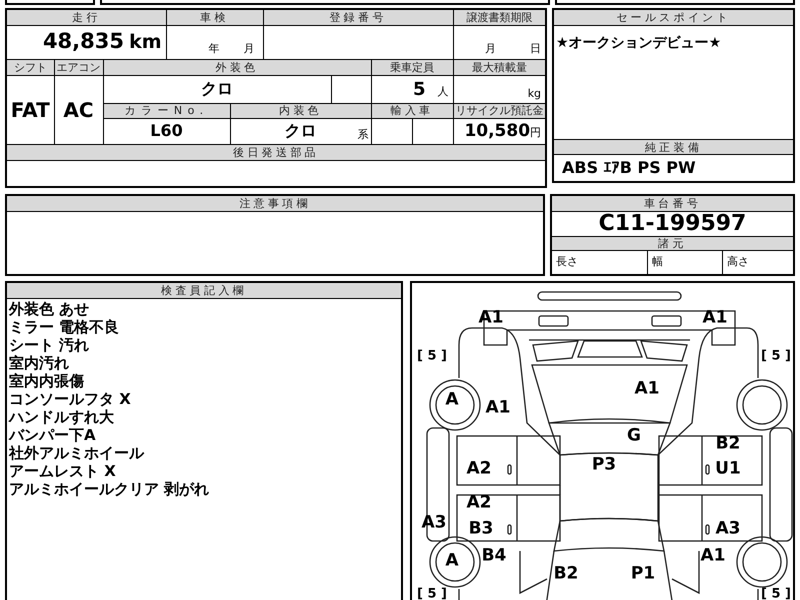 This screenshot has height=600, width=800. What do you see at coordinates (536, 49) in the screenshot?
I see `day-unit: 日` at bounding box center [536, 49].